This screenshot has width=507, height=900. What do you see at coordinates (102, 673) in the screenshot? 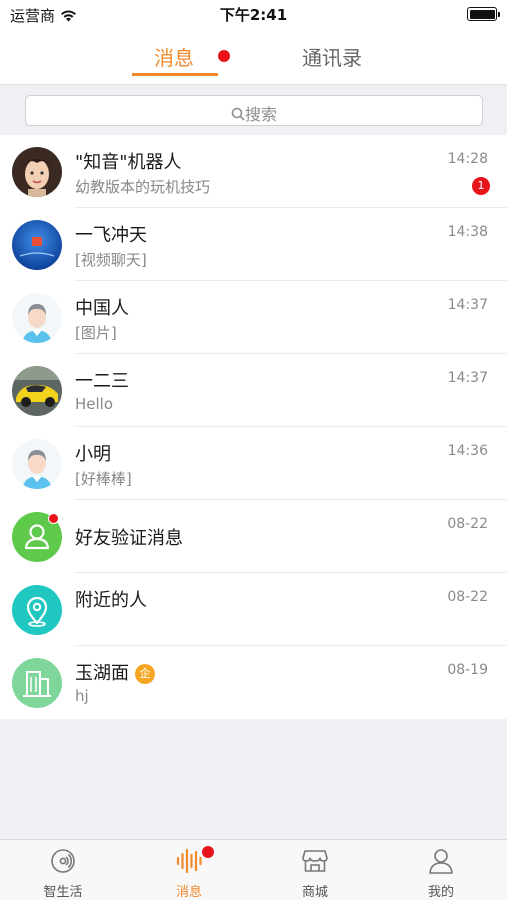
I see `contact-name: 玉湖面` at bounding box center [102, 673].